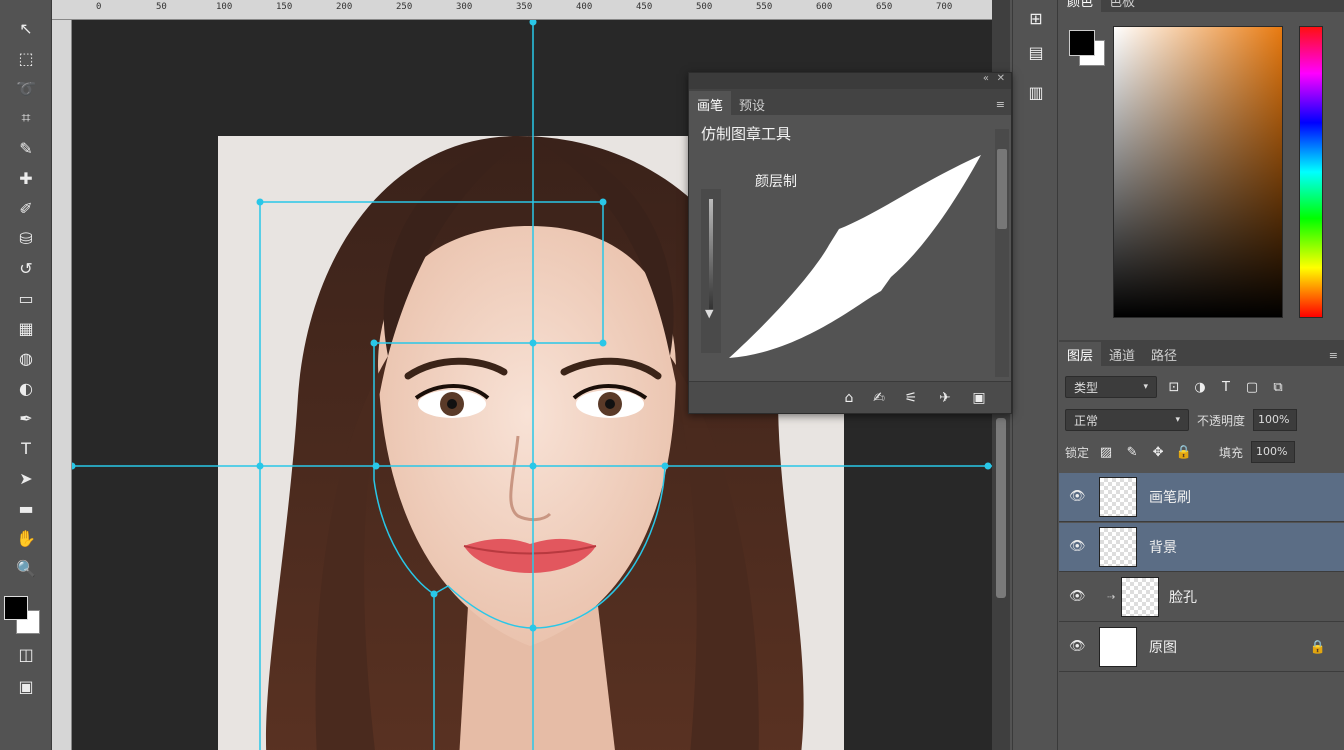  Describe the element at coordinates (1163, 548) in the screenshot. I see `layer-name: 背景` at that location.